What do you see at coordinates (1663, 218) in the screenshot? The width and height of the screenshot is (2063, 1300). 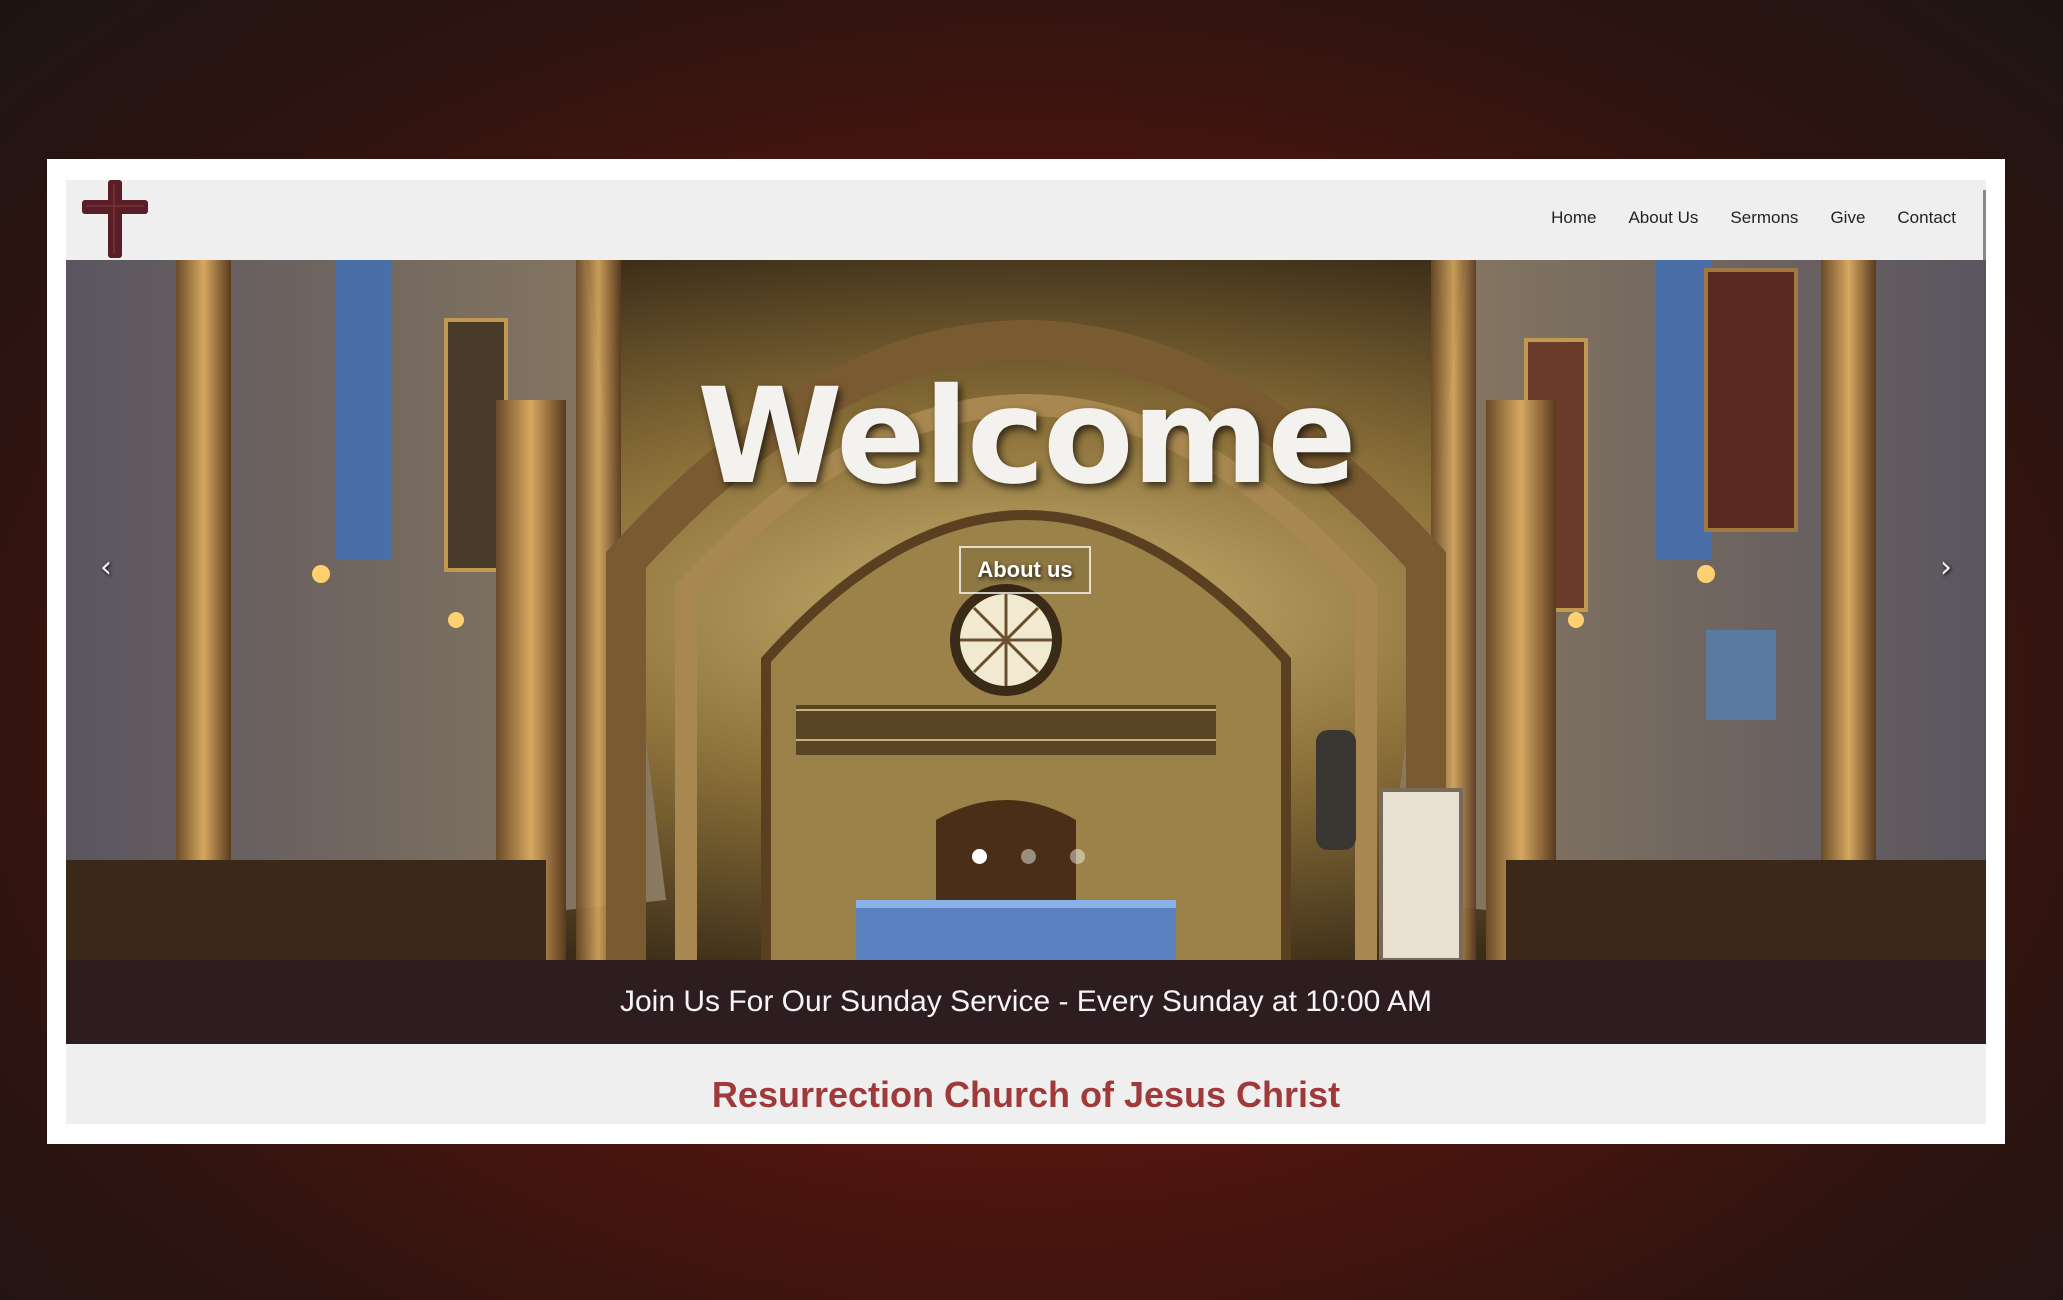 I see `nav-link-about-us: About Us` at bounding box center [1663, 218].